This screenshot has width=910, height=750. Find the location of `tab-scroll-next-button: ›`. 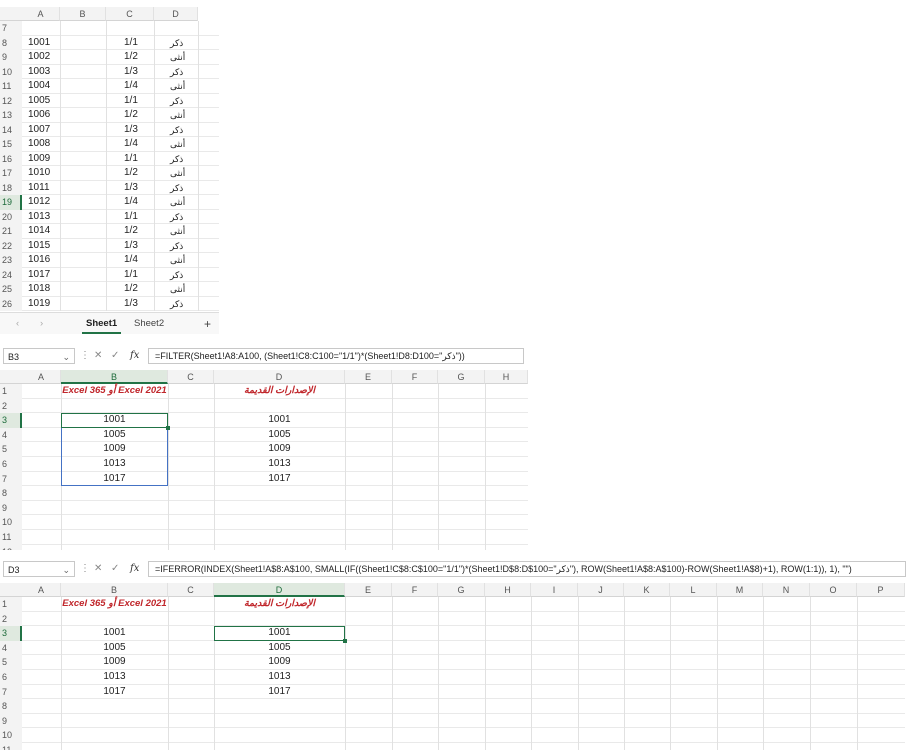

tab-scroll-next-button: › is located at coordinates (41, 324).